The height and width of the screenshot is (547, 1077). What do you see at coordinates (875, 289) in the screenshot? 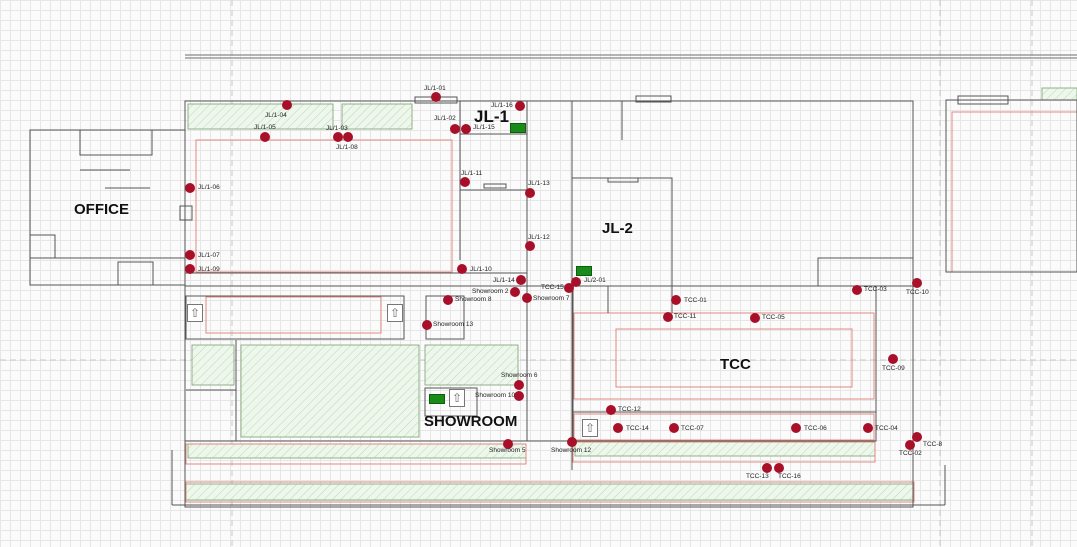
I see `sensor-label: TCC-03` at bounding box center [875, 289].